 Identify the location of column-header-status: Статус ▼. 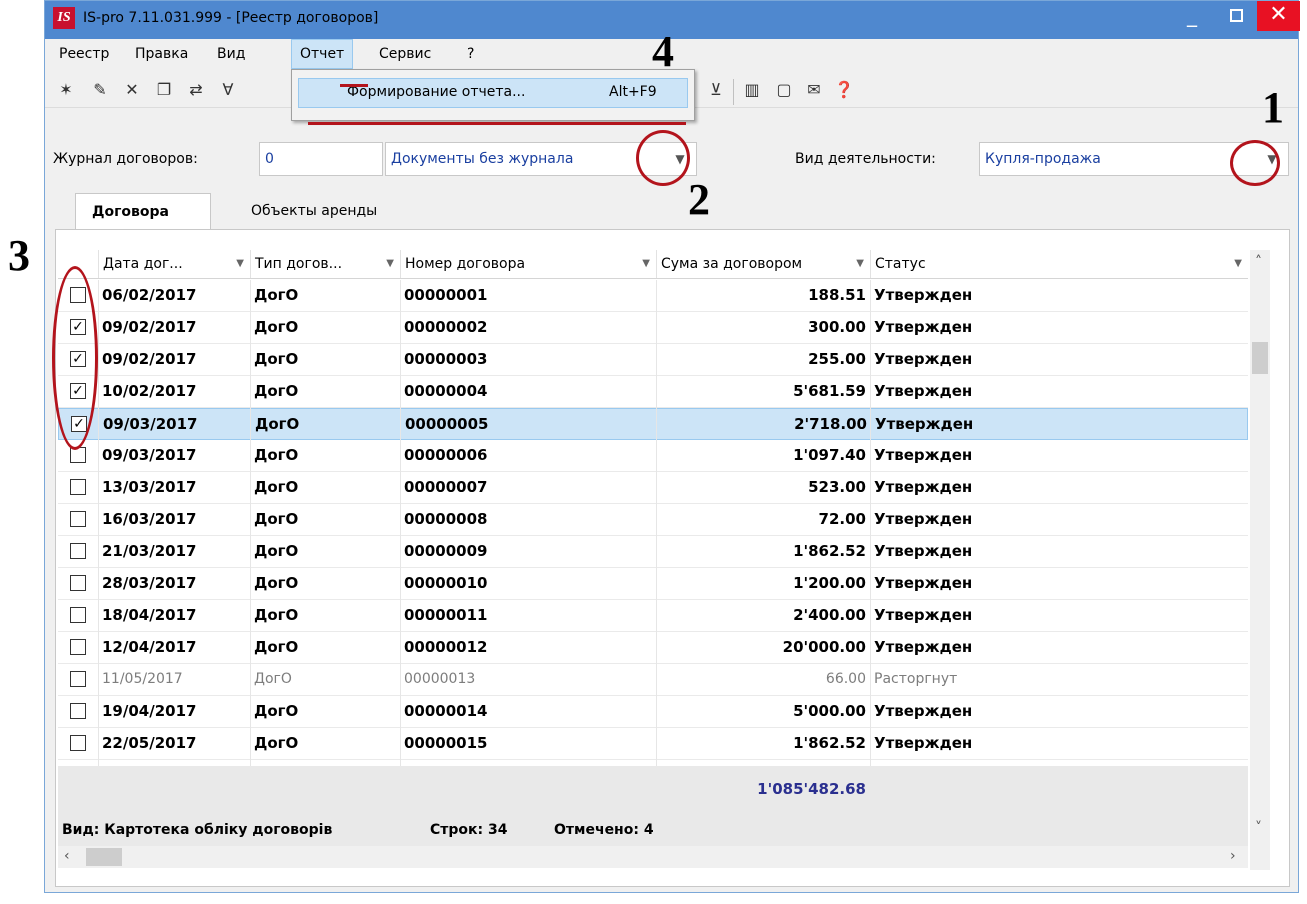
(1059, 264).